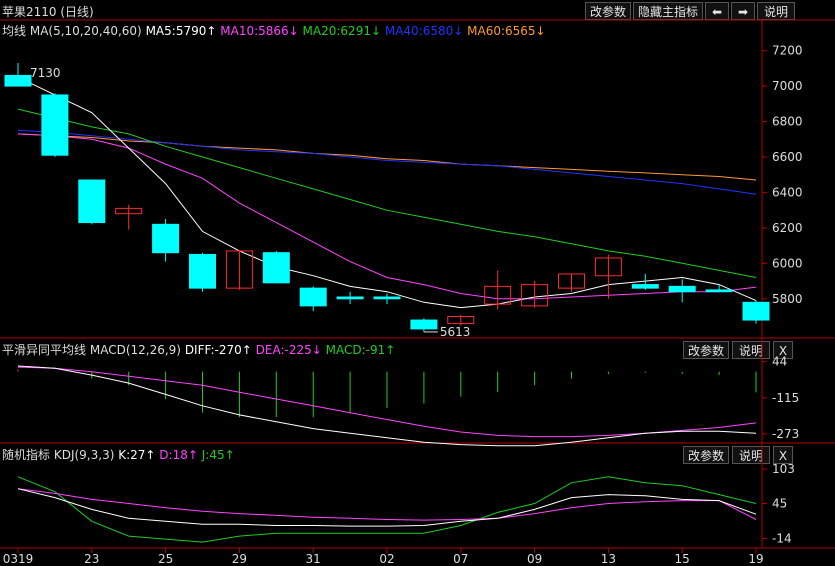 This screenshot has width=835, height=566. Describe the element at coordinates (787, 228) in the screenshot. I see `price-axis-tick-label: 6200` at that location.